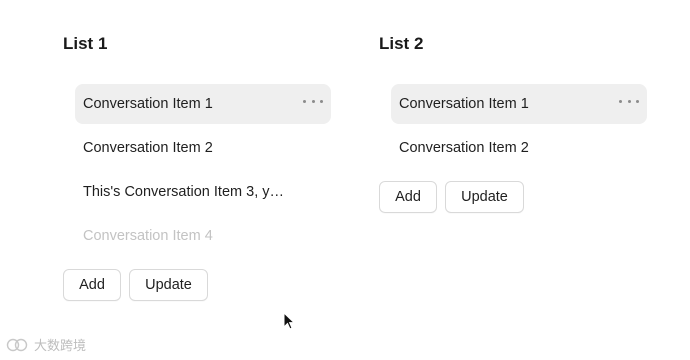 The height and width of the screenshot is (360, 690). I want to click on list-1-actions: Add Update, so click(135, 285).